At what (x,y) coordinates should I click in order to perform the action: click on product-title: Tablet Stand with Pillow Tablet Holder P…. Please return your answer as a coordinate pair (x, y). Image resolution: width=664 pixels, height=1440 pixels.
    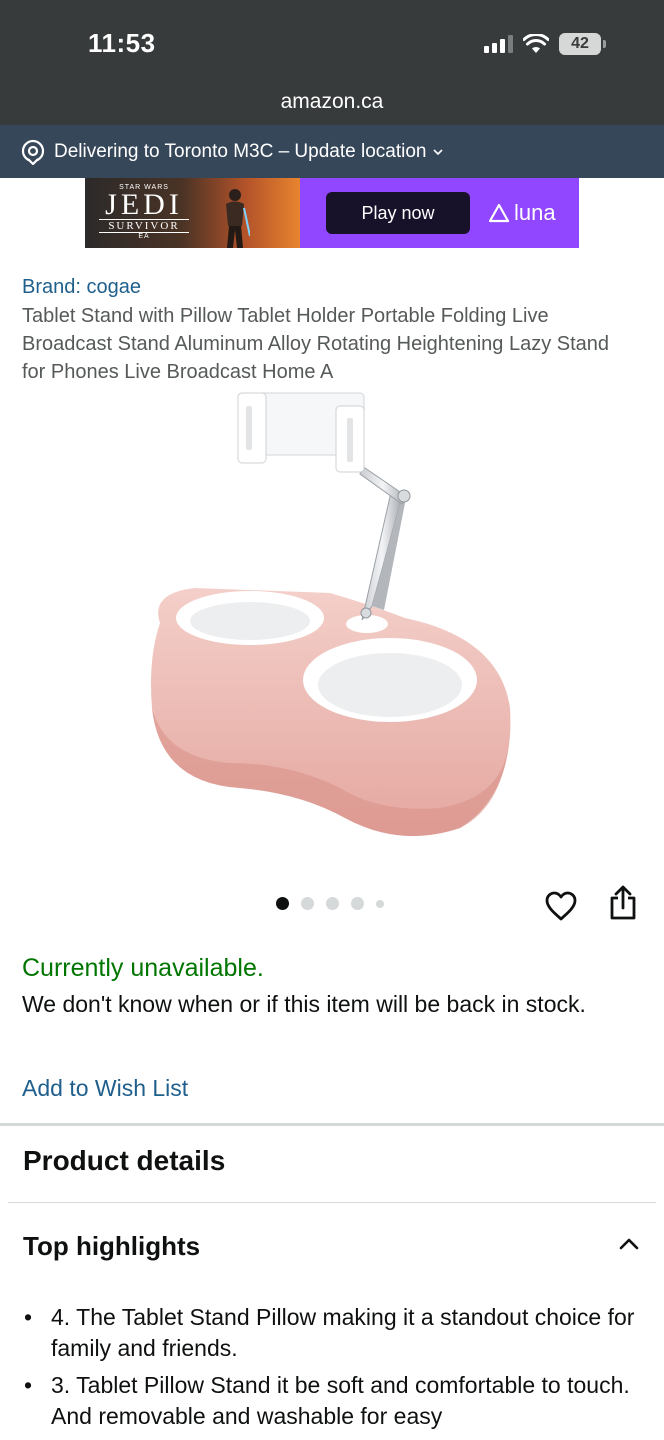
    Looking at the image, I should click on (316, 344).